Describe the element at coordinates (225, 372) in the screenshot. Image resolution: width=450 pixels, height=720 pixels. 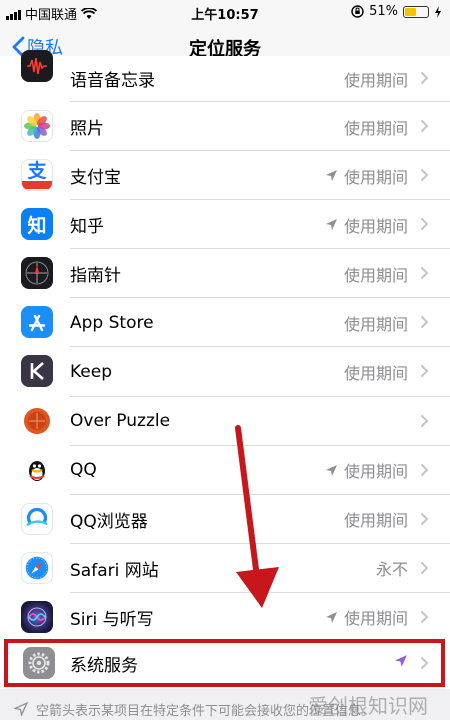
I see `list-item: Keep 使用期间` at that location.